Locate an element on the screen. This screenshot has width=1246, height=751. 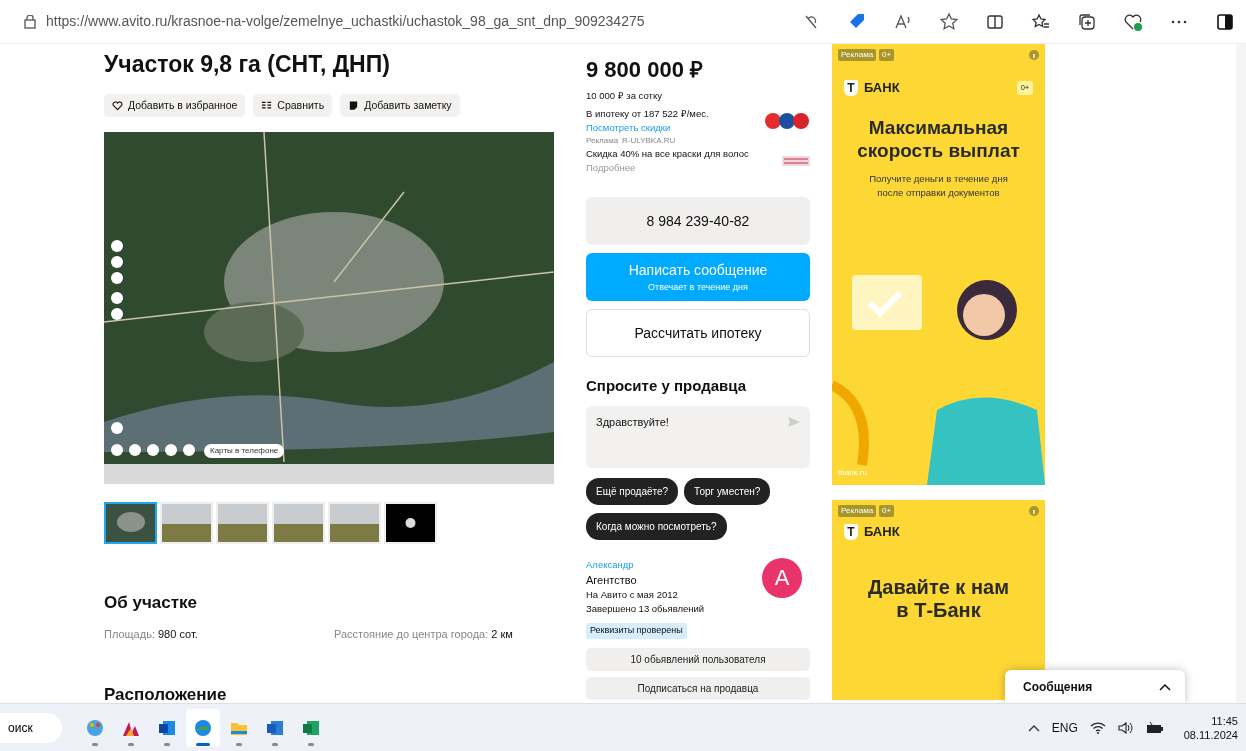
clock-date: 08.11.2024 is located at coordinates (1210, 734).